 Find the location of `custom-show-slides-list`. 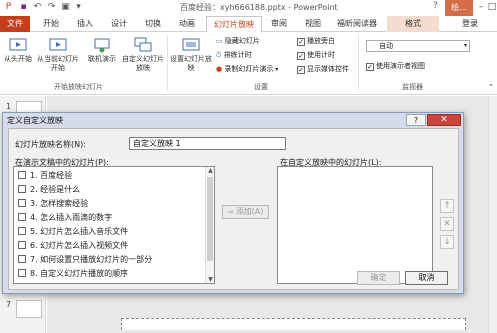

custom-show-slides-list is located at coordinates (355, 225).